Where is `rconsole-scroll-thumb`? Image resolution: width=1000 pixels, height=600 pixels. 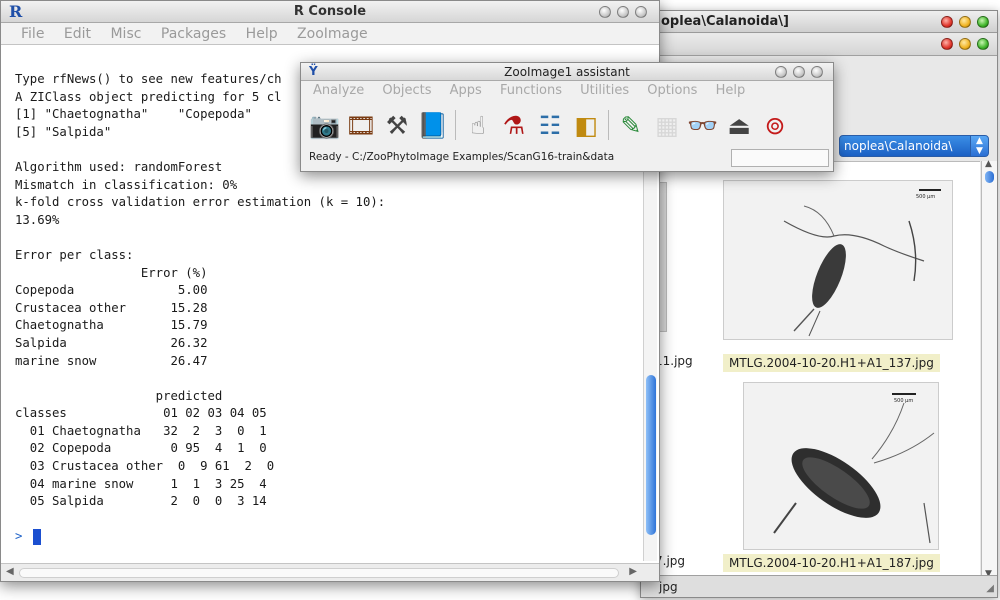 rconsole-scroll-thumb is located at coordinates (651, 455).